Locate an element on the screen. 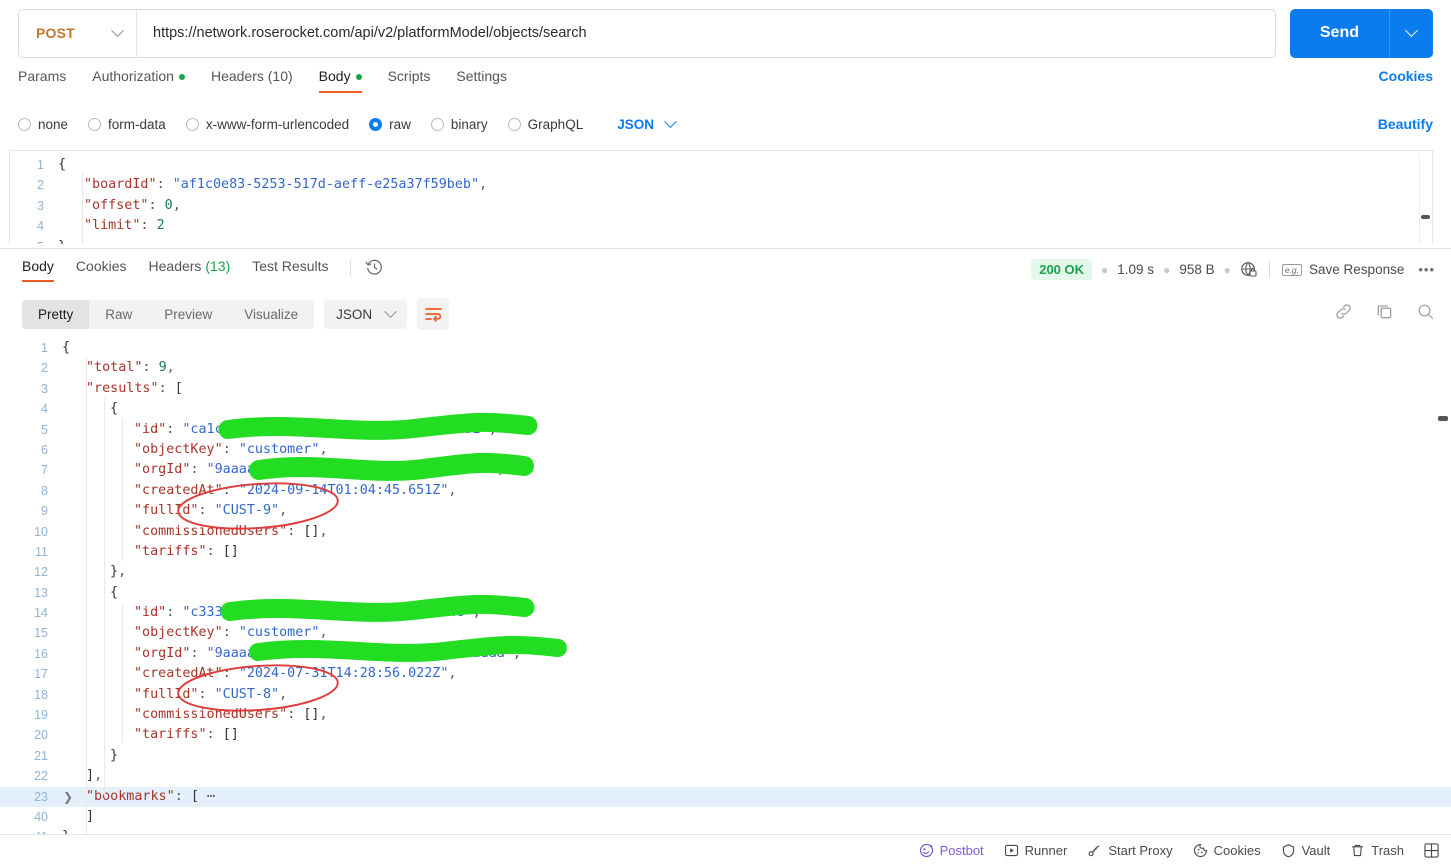 This screenshot has width=1451, height=866. code-line: 20 "tariffs": [] is located at coordinates (725, 735).